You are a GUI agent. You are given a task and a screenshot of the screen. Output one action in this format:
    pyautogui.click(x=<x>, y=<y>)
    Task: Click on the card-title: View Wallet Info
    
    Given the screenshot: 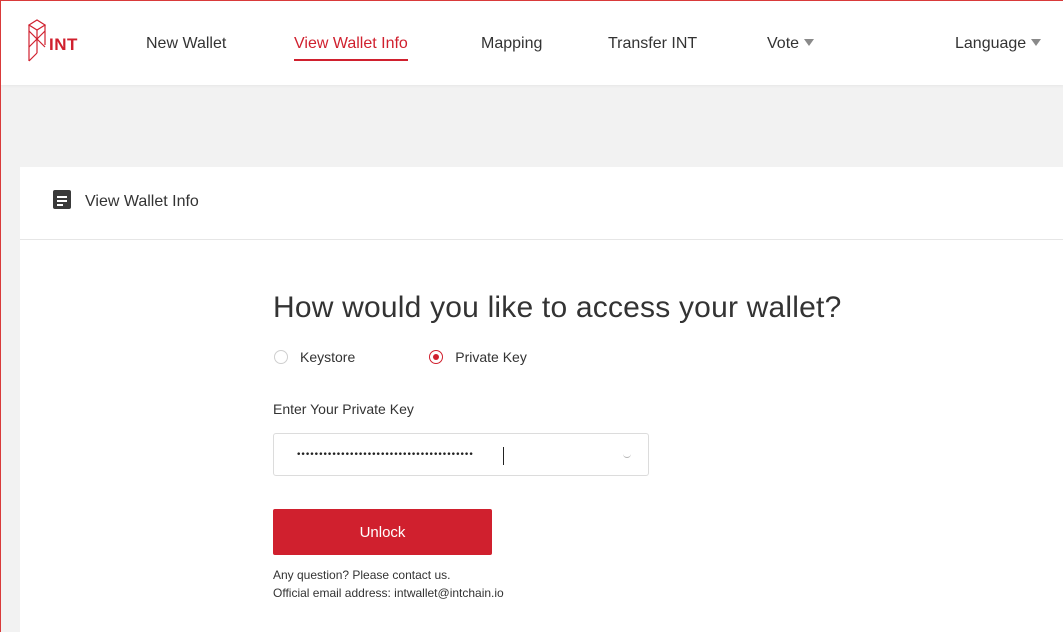 What is the action you would take?
    pyautogui.click(x=142, y=201)
    